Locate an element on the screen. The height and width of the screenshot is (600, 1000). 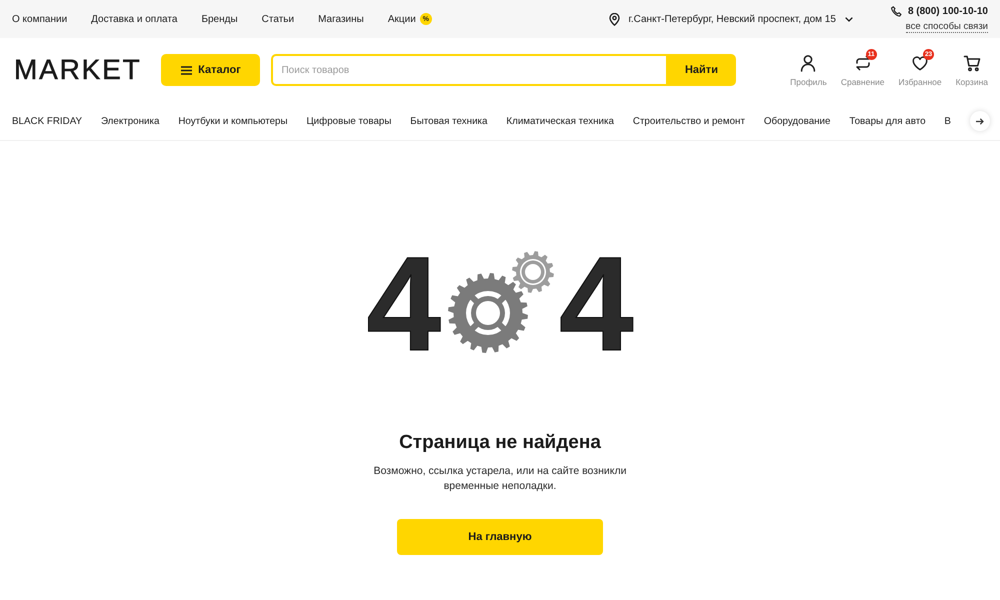
arrow-right-icon is located at coordinates (980, 121).